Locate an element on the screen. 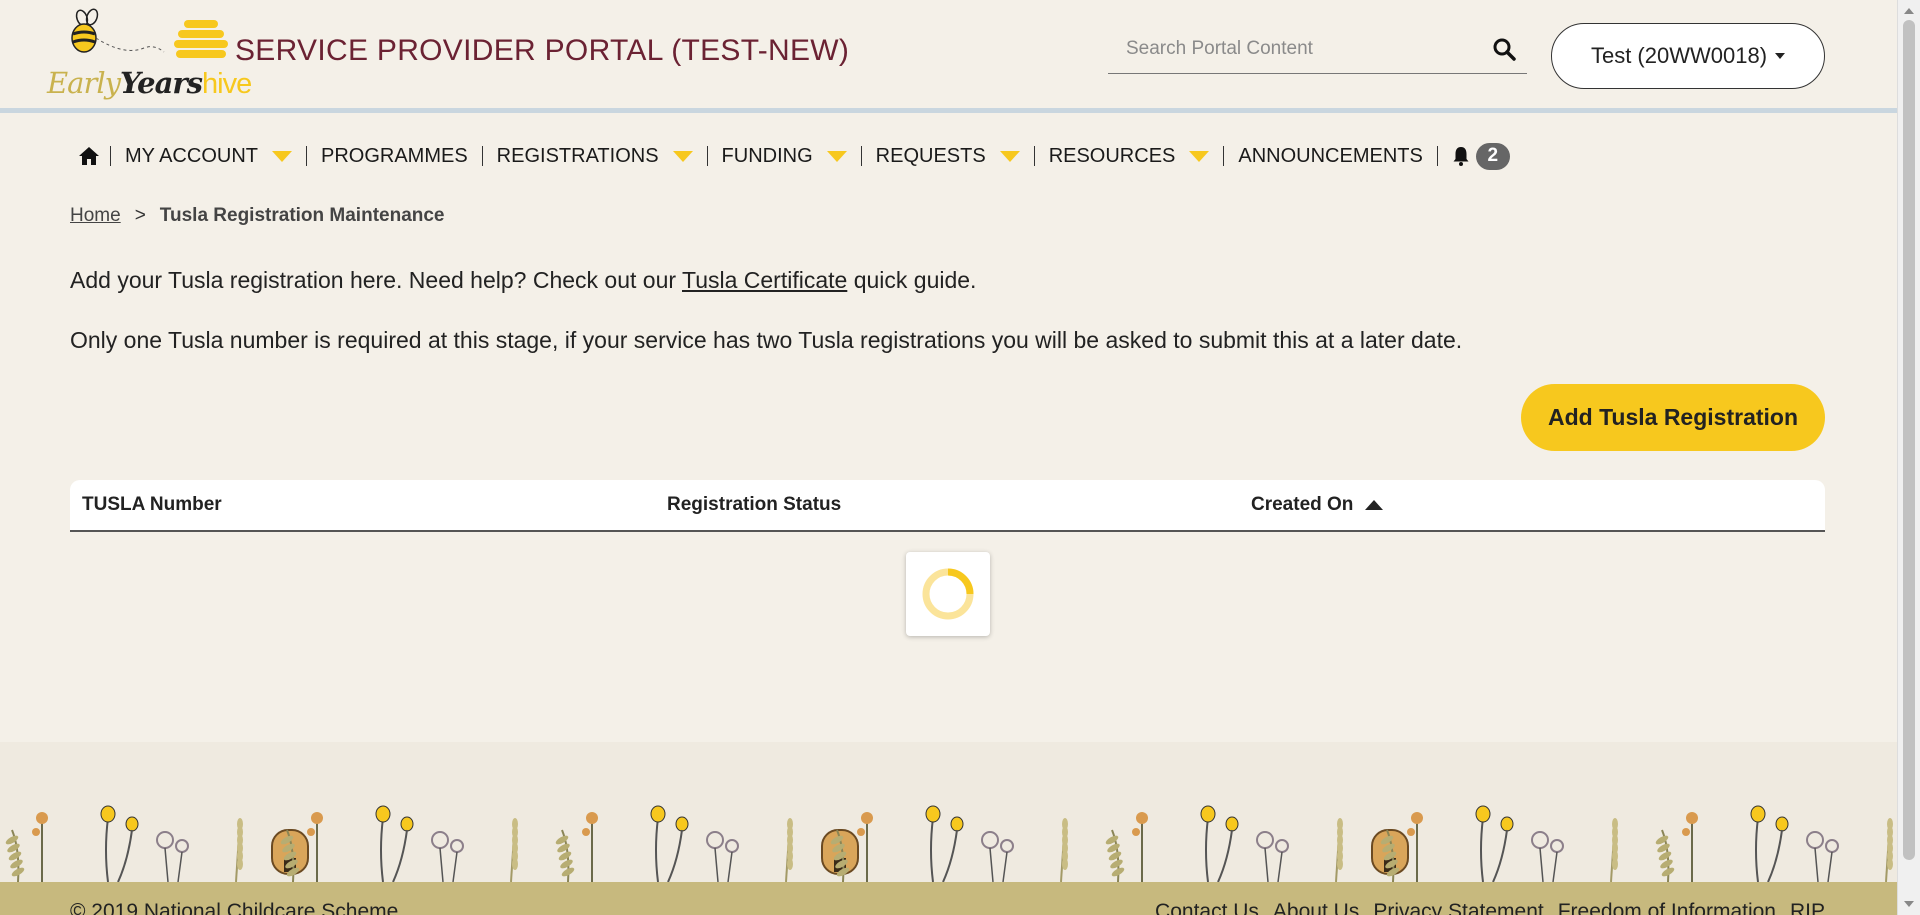  search-bar is located at coordinates (1317, 50).